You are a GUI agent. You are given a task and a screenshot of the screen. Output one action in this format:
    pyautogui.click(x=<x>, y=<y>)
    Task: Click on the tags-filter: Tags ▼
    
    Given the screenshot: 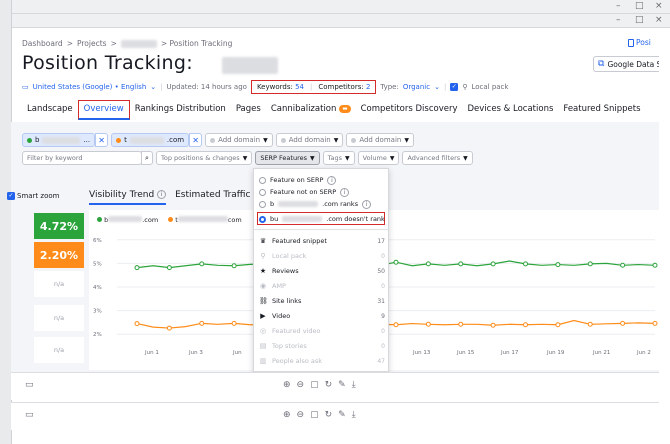 What is the action you would take?
    pyautogui.click(x=338, y=158)
    